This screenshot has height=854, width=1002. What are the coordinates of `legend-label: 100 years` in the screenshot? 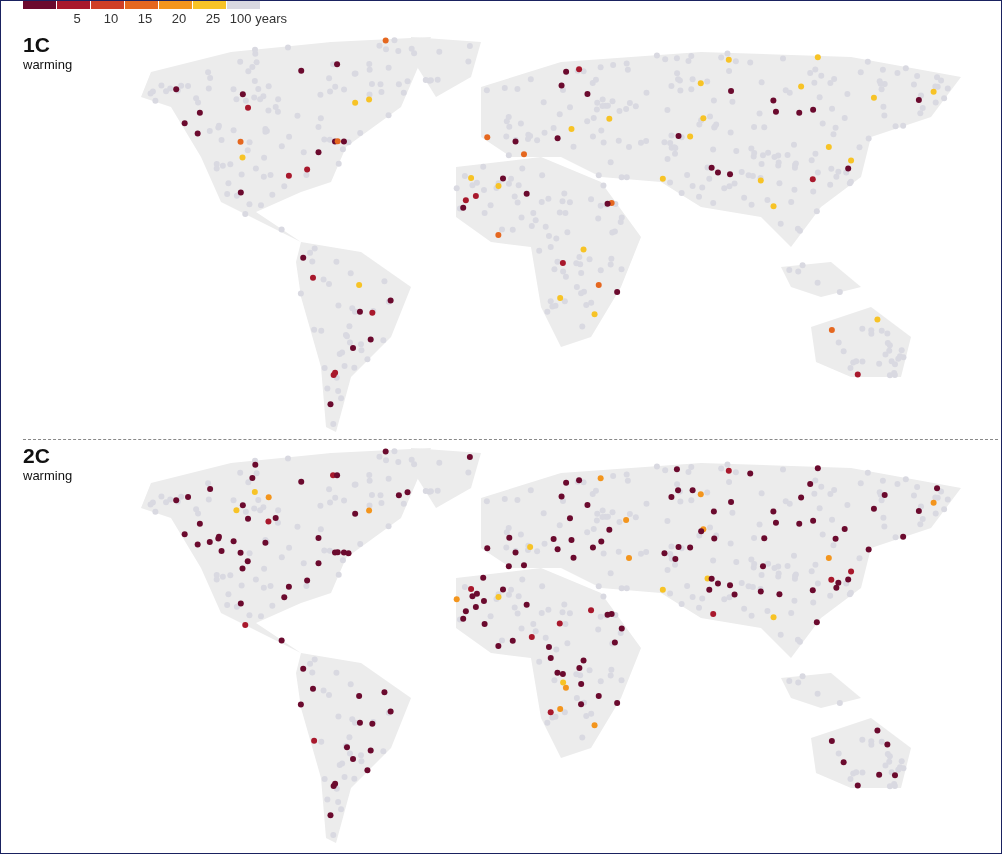 It's located at (258, 18).